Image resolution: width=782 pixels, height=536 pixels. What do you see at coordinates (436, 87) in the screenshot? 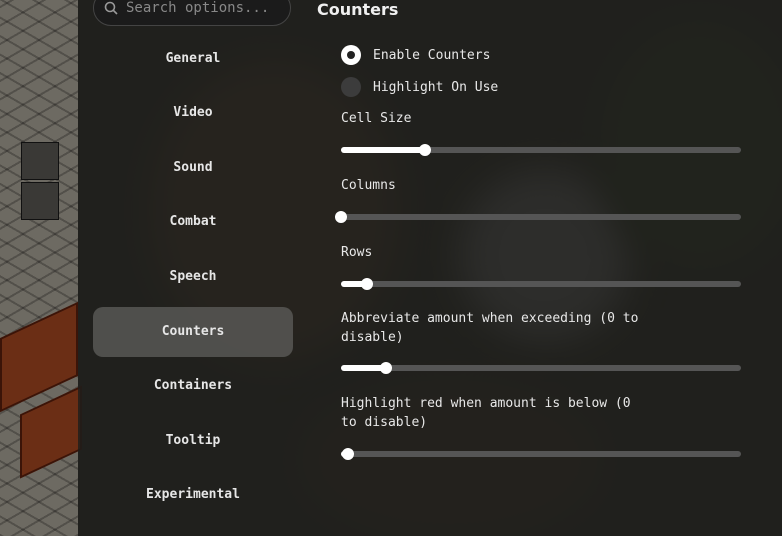
I see `highlight-on-use-label: Highlight On Use` at bounding box center [436, 87].